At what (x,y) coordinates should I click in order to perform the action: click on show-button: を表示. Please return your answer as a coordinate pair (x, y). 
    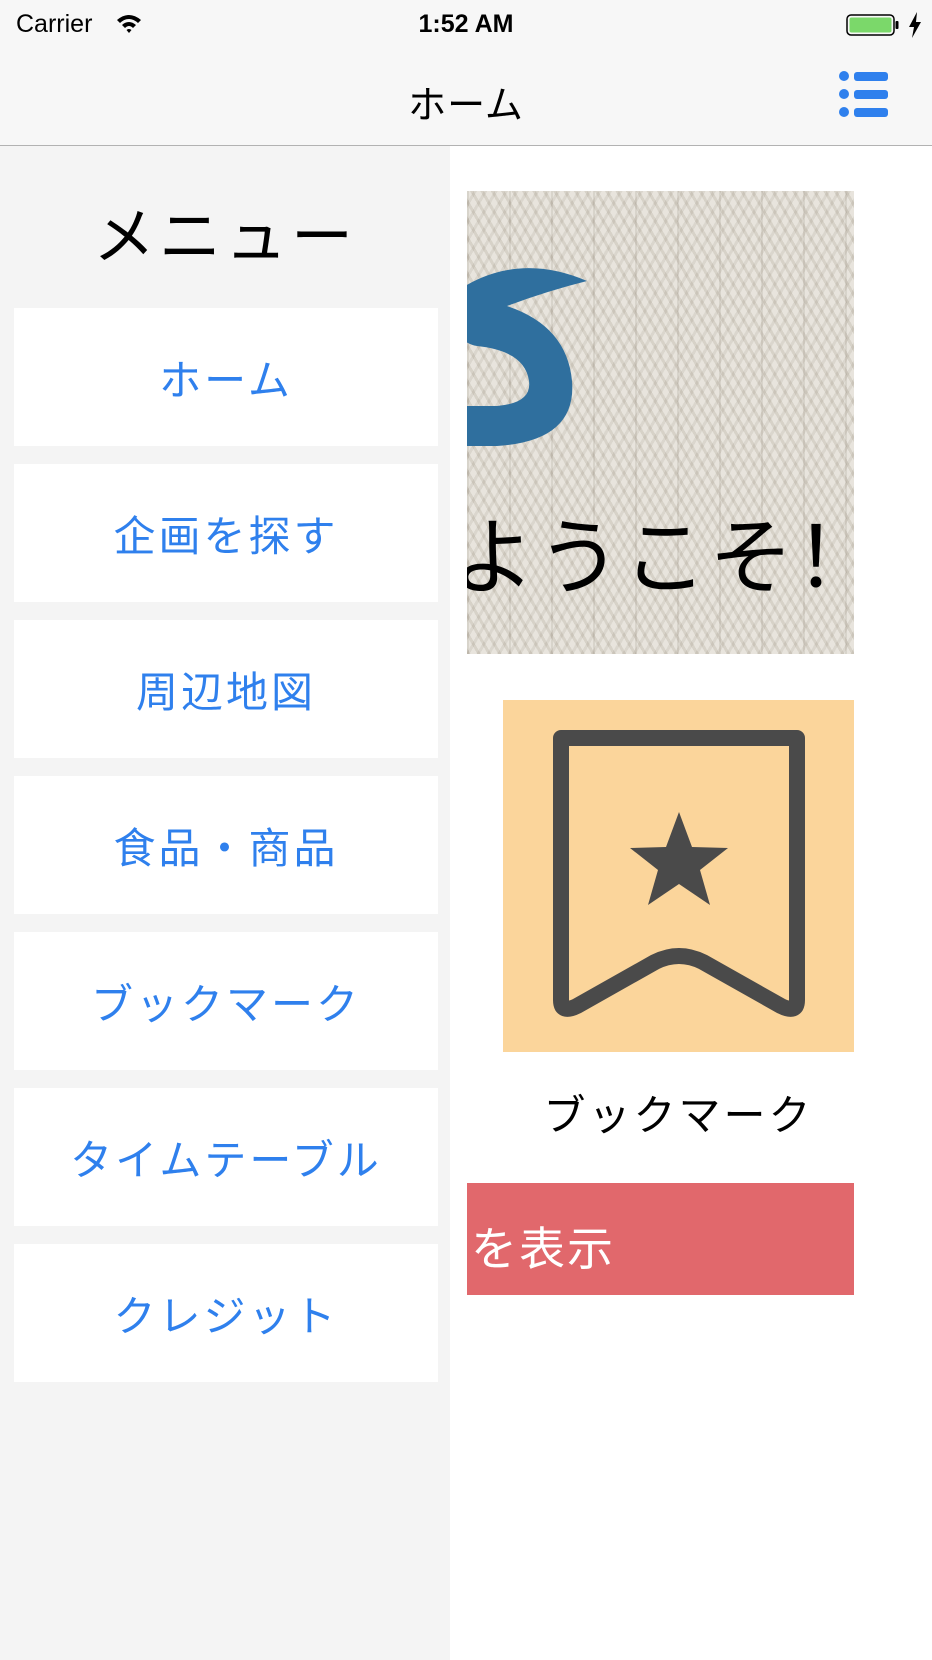
    Looking at the image, I should click on (660, 1239).